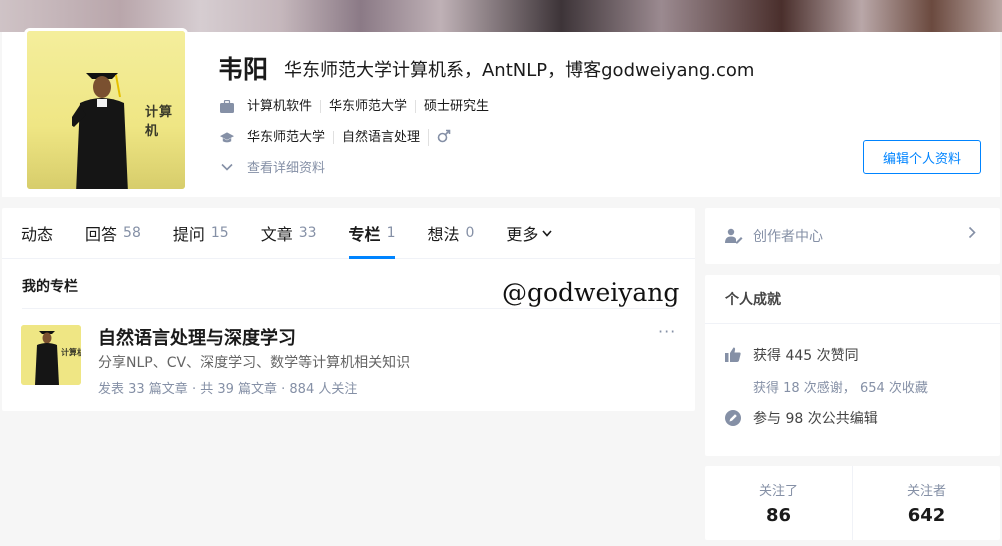 The width and height of the screenshot is (1002, 546). Describe the element at coordinates (286, 168) in the screenshot. I see `view-details-label: 查看详细资料` at that location.